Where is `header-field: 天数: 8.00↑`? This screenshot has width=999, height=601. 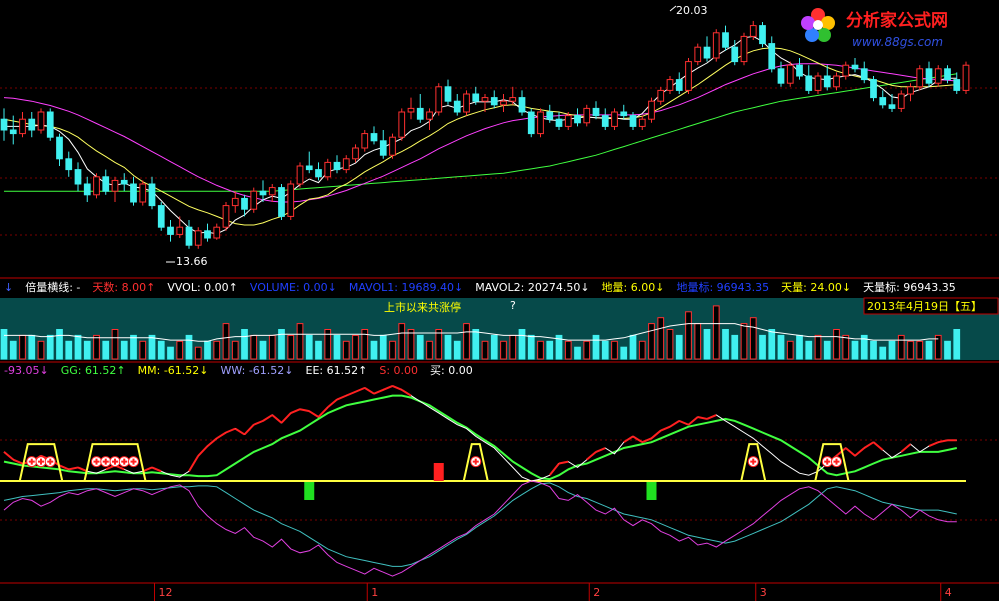 header-field: 天数: 8.00↑ is located at coordinates (123, 287).